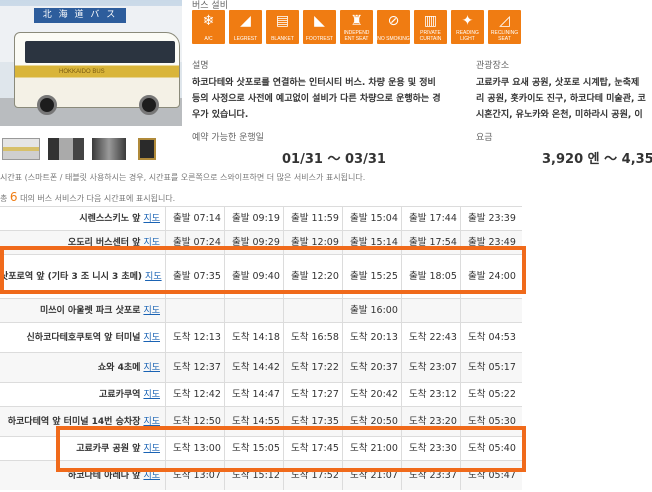 The height and width of the screenshot is (492, 652). What do you see at coordinates (356, 36) in the screenshot?
I see `facility-caption: INDEPEND ENT SEAT` at bounding box center [356, 36].